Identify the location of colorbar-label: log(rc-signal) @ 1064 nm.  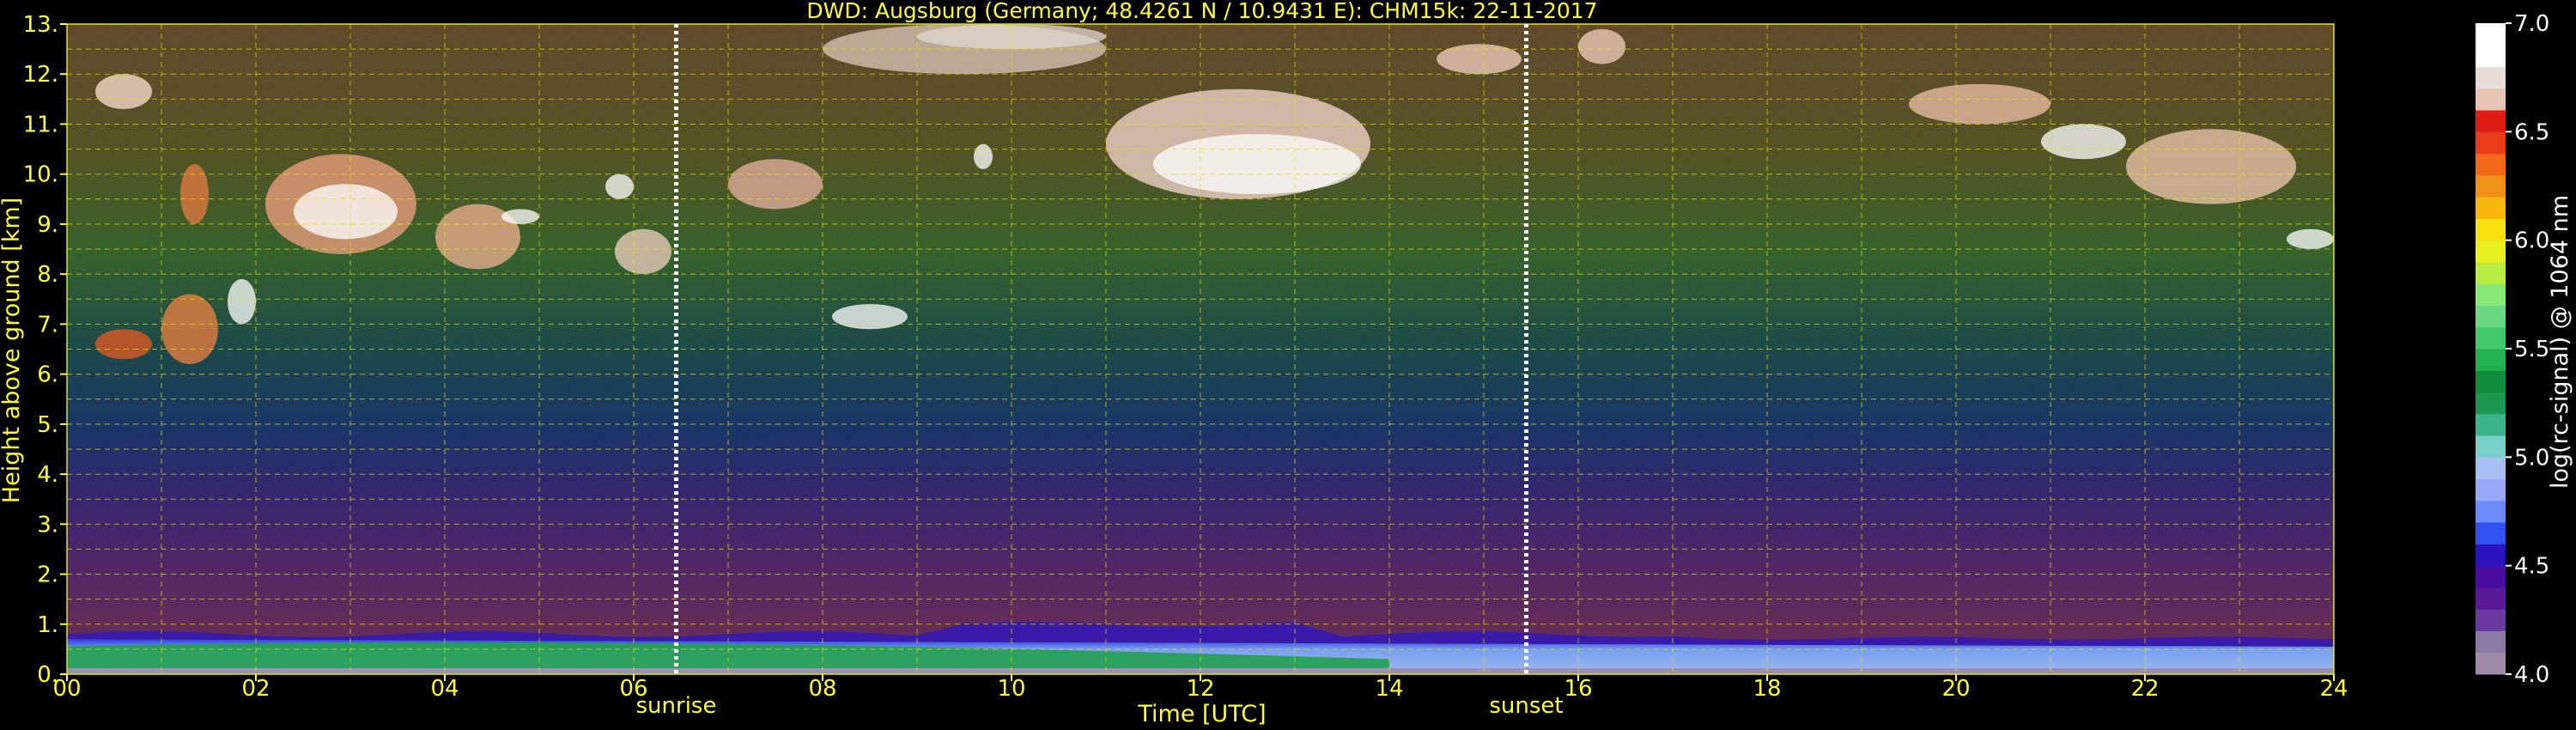
(2560, 342).